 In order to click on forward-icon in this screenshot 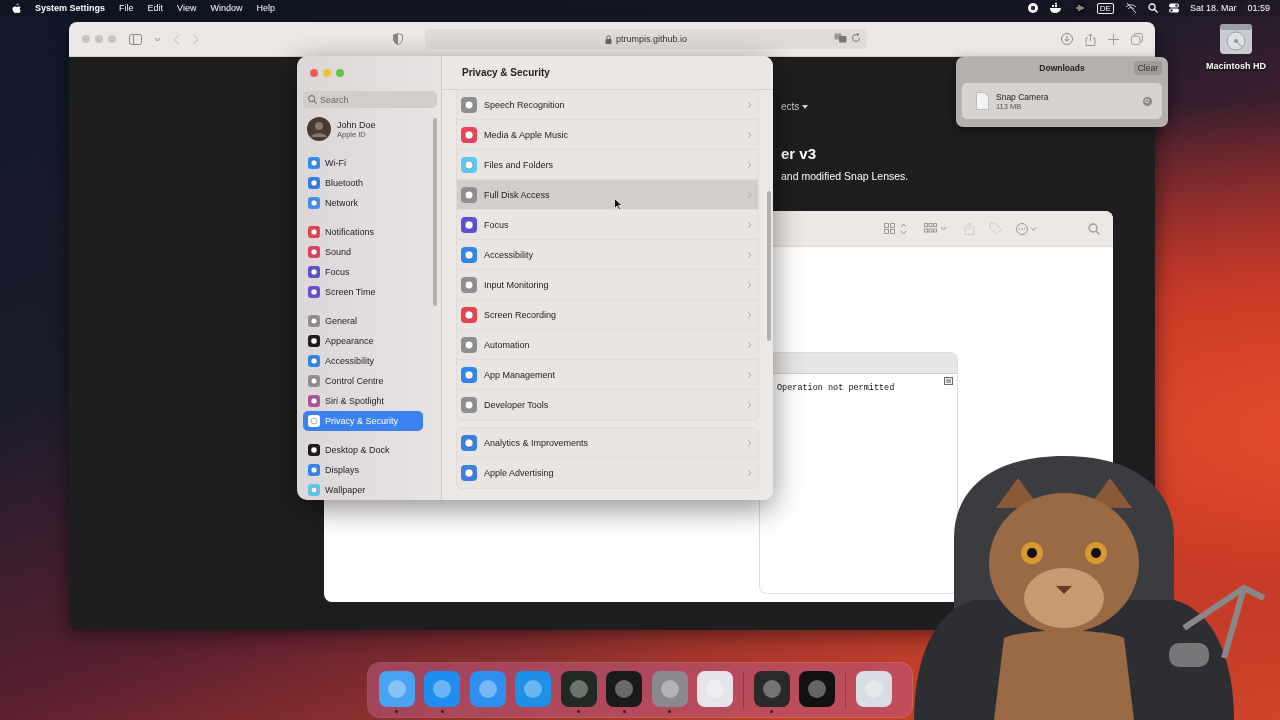, I will do `click(195, 39)`.